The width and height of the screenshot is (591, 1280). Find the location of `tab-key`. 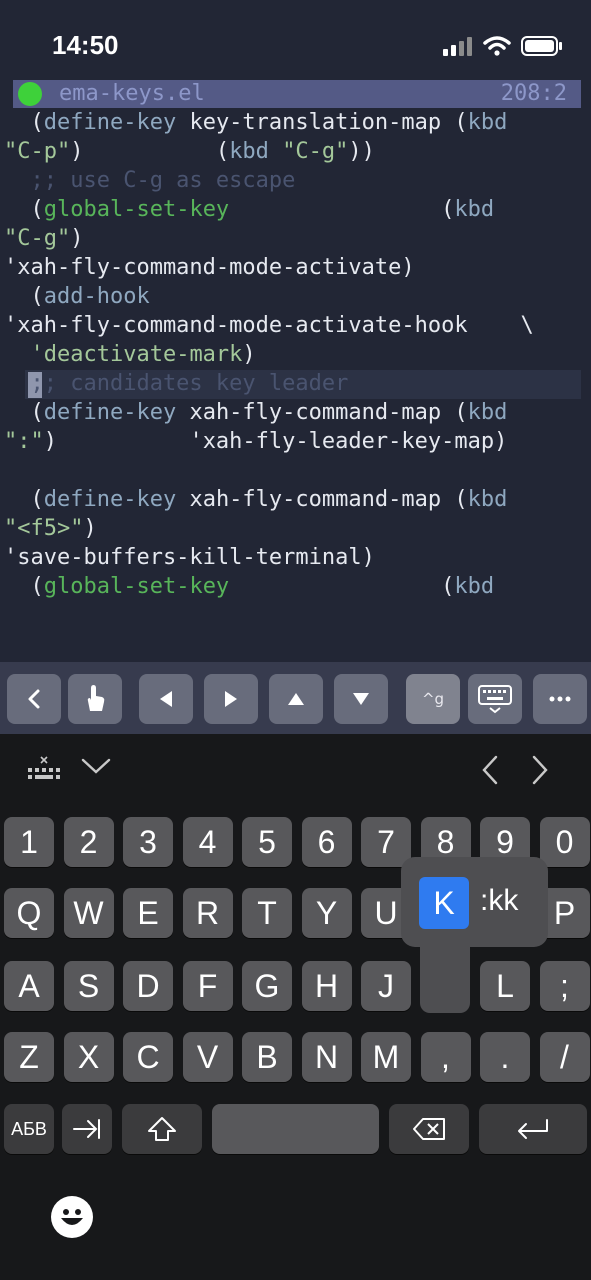

tab-key is located at coordinates (87, 1129).